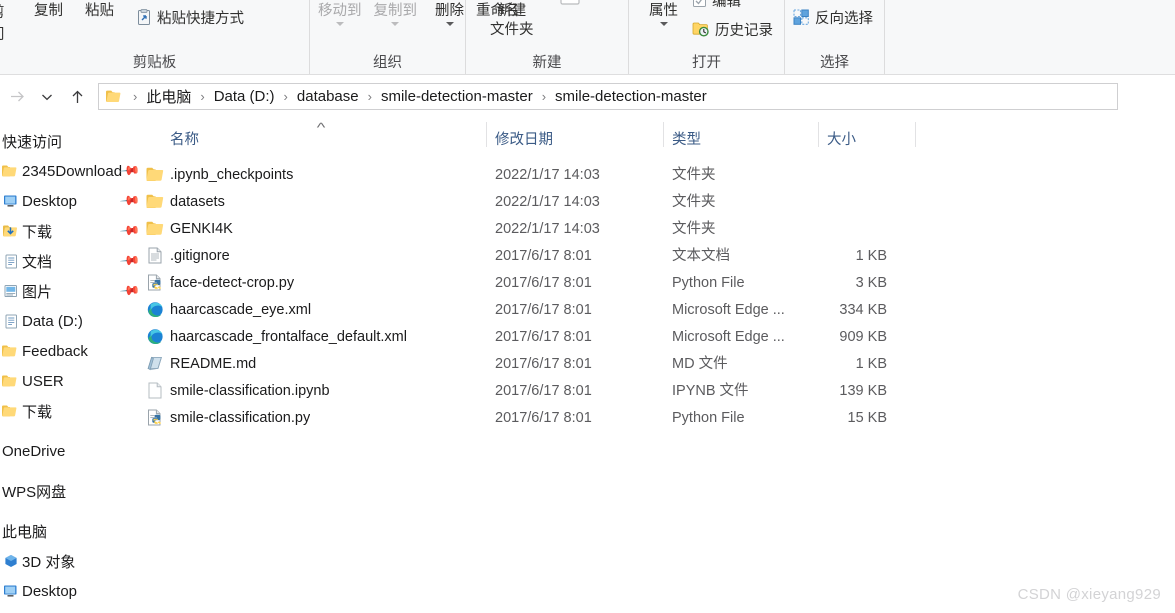 The height and width of the screenshot is (613, 1175). I want to click on breadcrumb-item-1: Data (D:), so click(244, 96).